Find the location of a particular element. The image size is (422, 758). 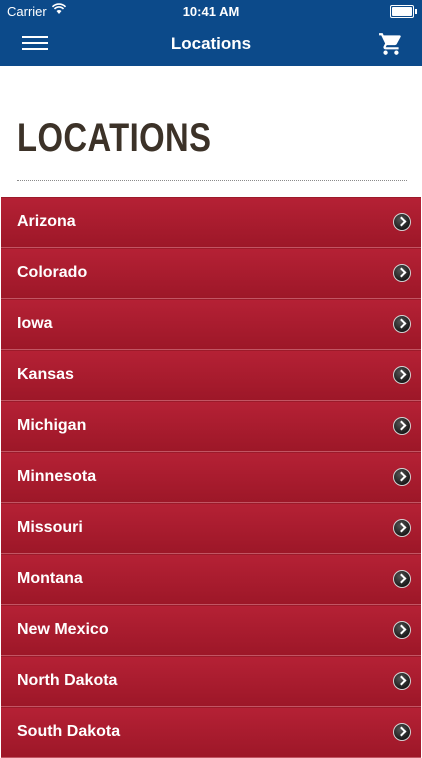

location-item: New Mexico is located at coordinates (211, 630).